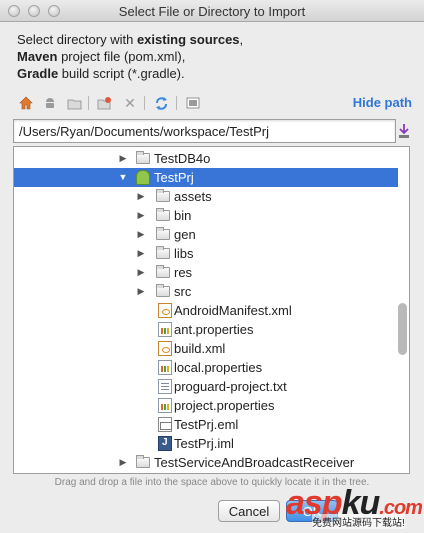 Image resolution: width=424 pixels, height=533 pixels. I want to click on tree-item: TestPrj.eml, so click(206, 424).